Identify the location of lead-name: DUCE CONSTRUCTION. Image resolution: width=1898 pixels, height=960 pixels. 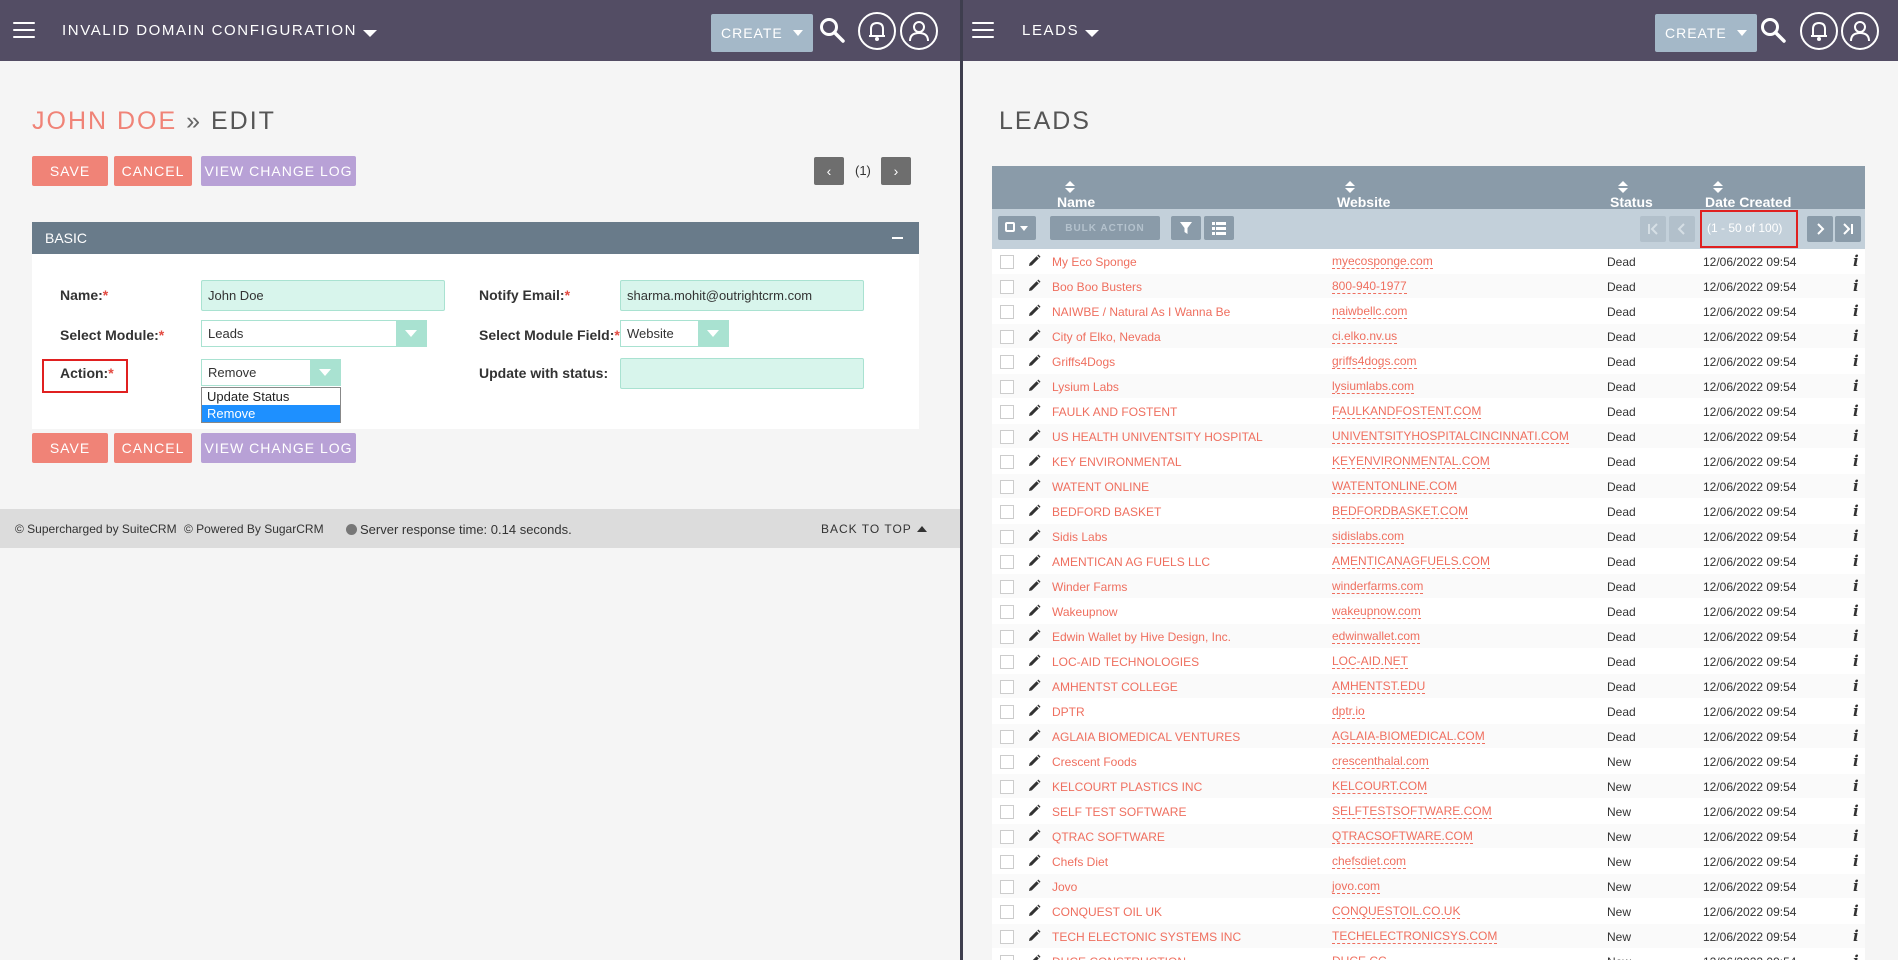
(1119, 957).